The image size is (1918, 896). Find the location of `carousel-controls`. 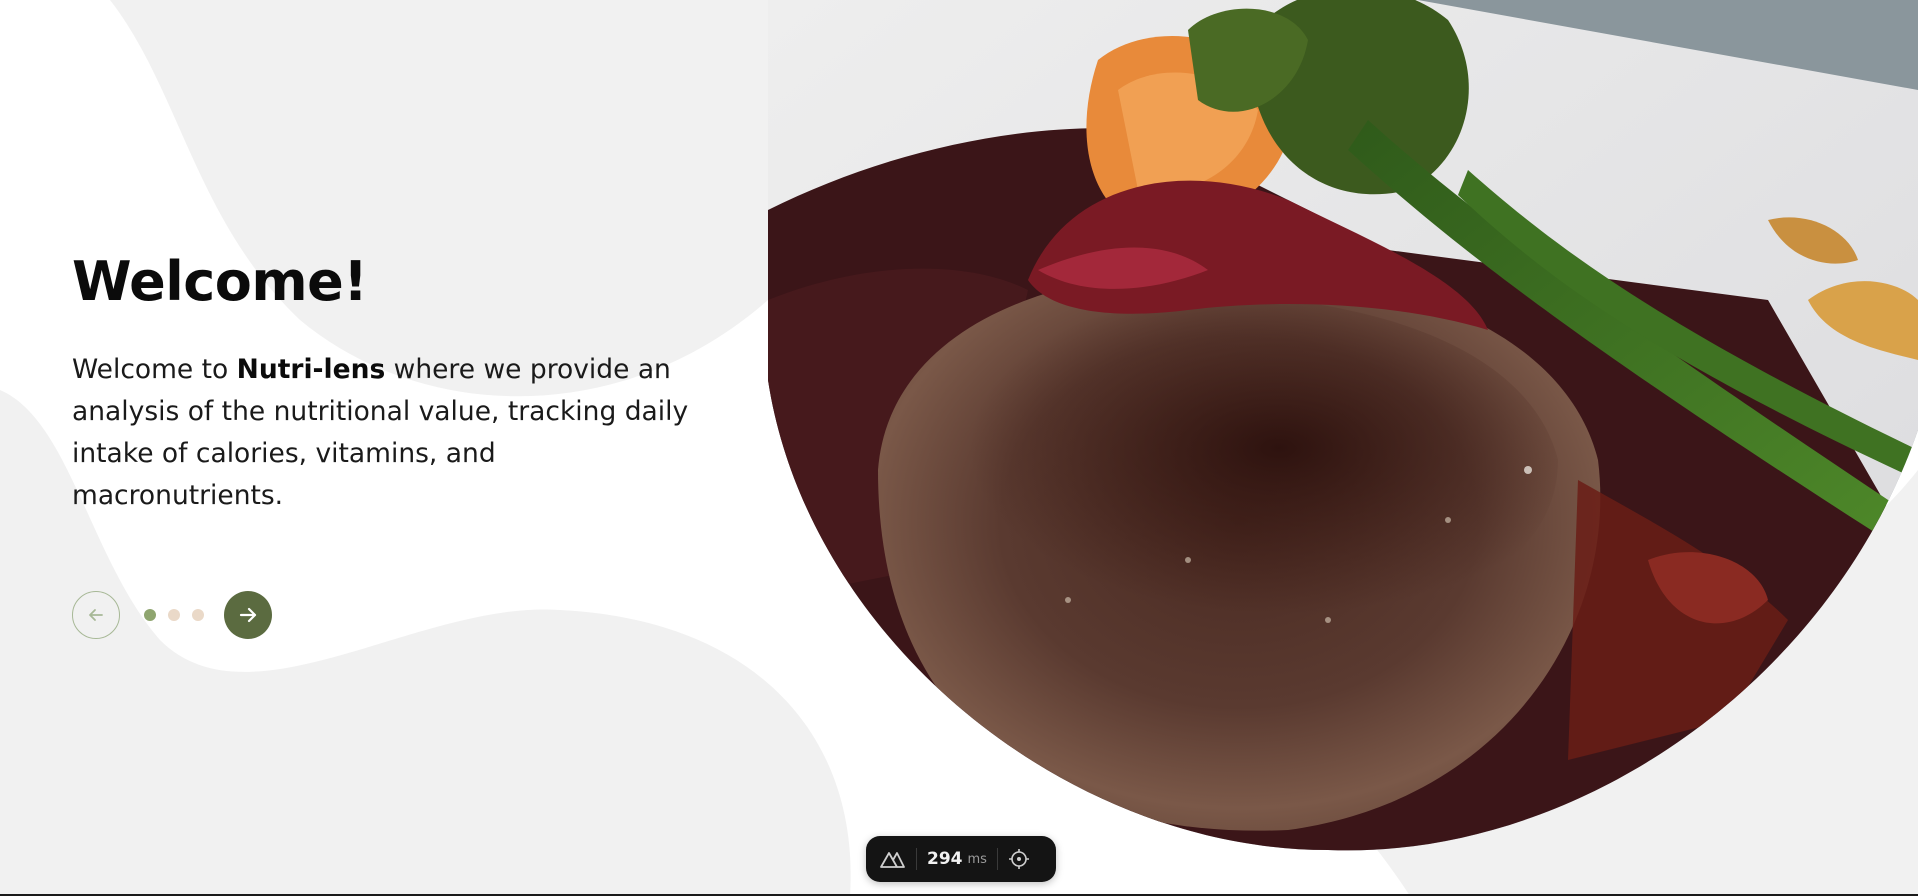

carousel-controls is located at coordinates (172, 615).